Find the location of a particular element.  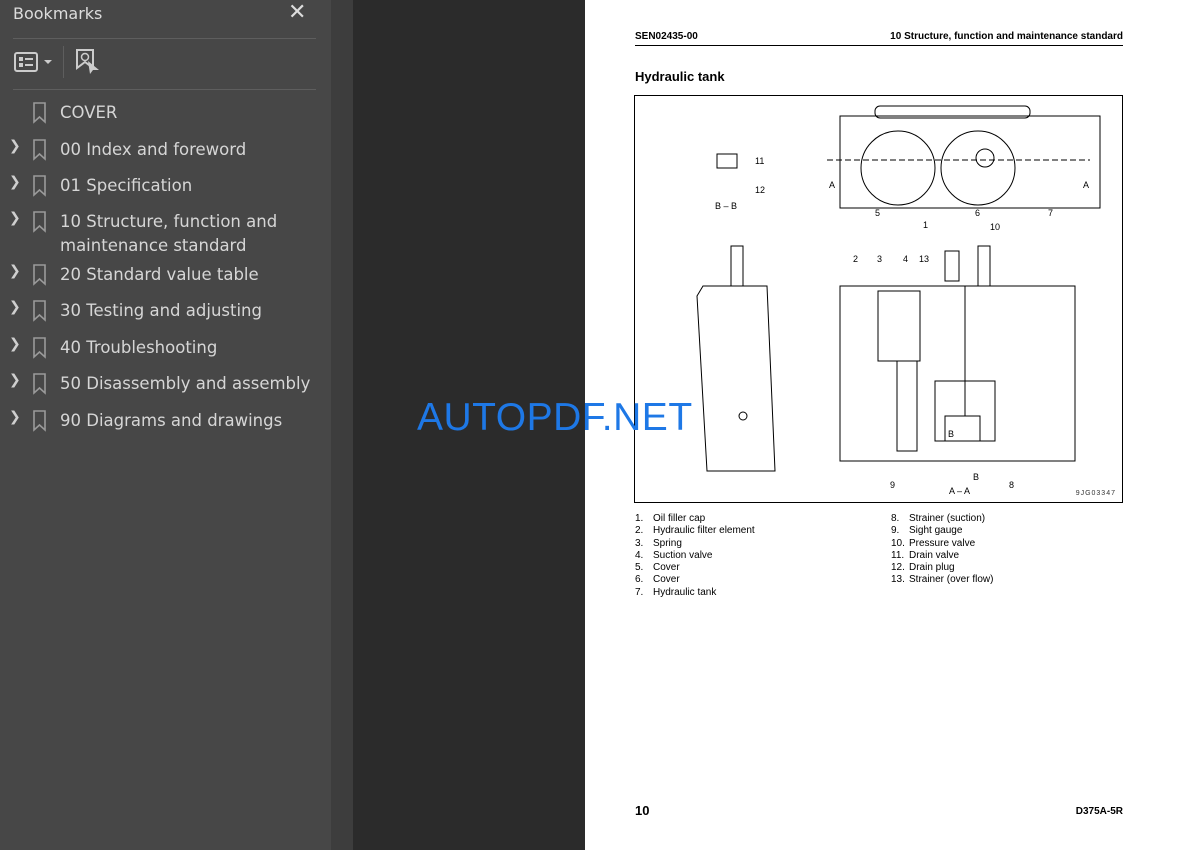

legend-number: 5. is located at coordinates (639, 568).